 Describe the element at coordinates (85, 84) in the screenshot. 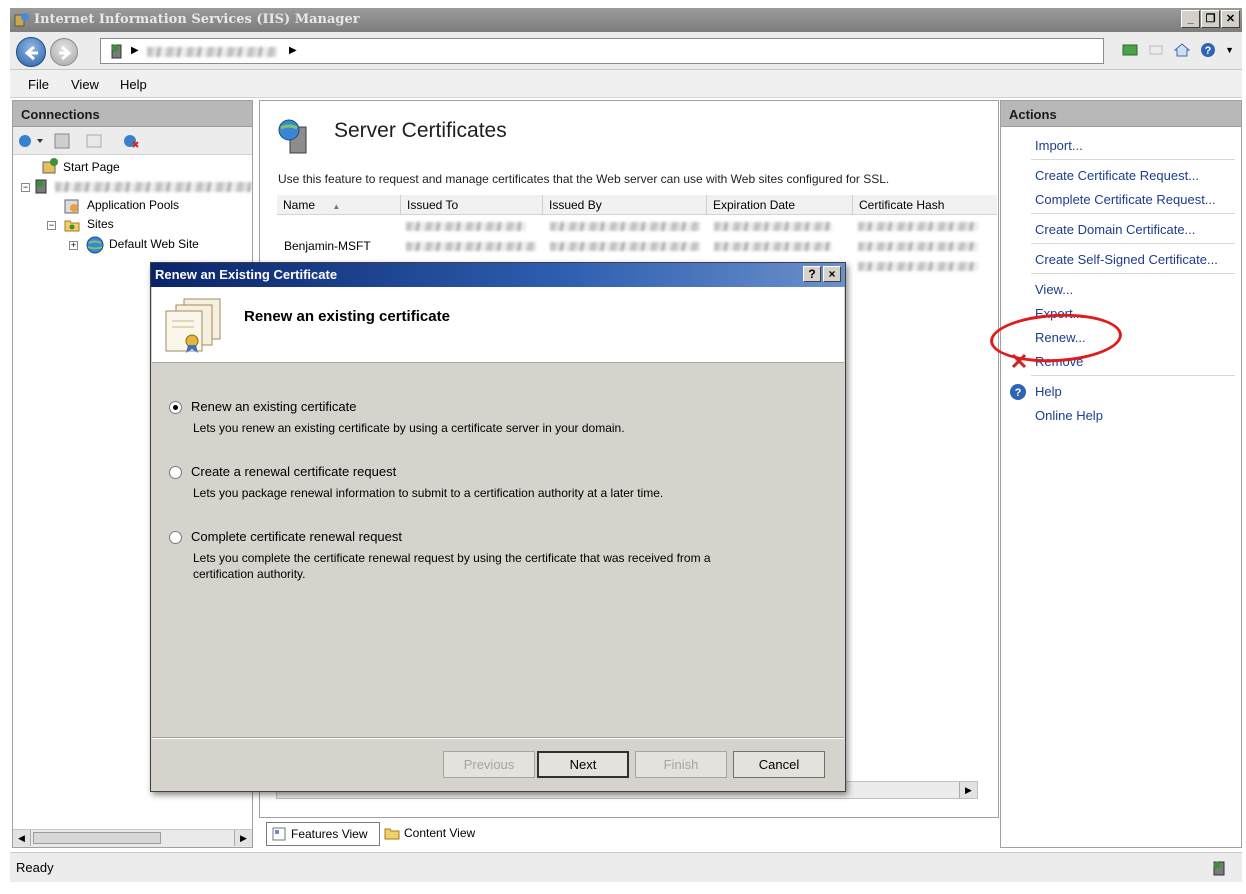

I see `menu-view: View` at that location.